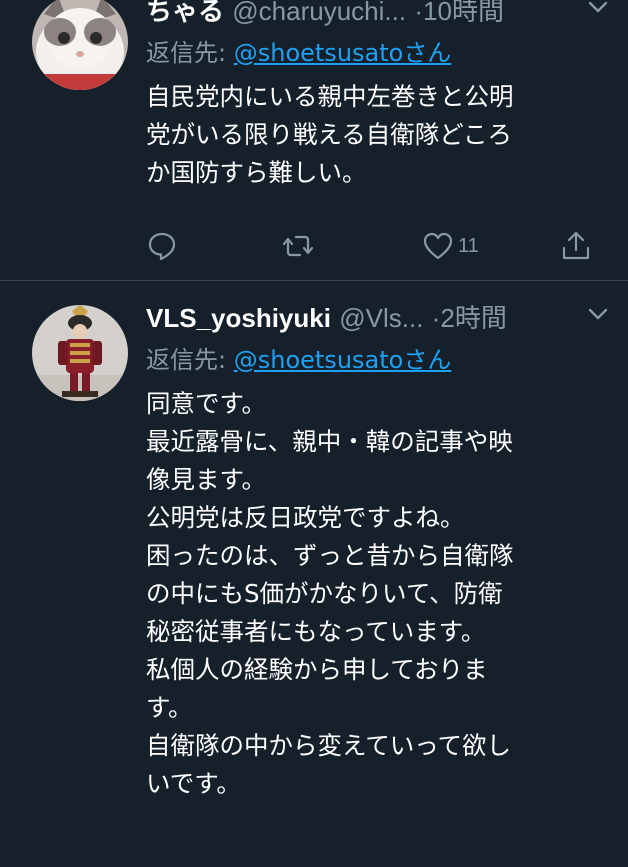 The width and height of the screenshot is (628, 867). I want to click on avatar-cat, so click(80, 45).